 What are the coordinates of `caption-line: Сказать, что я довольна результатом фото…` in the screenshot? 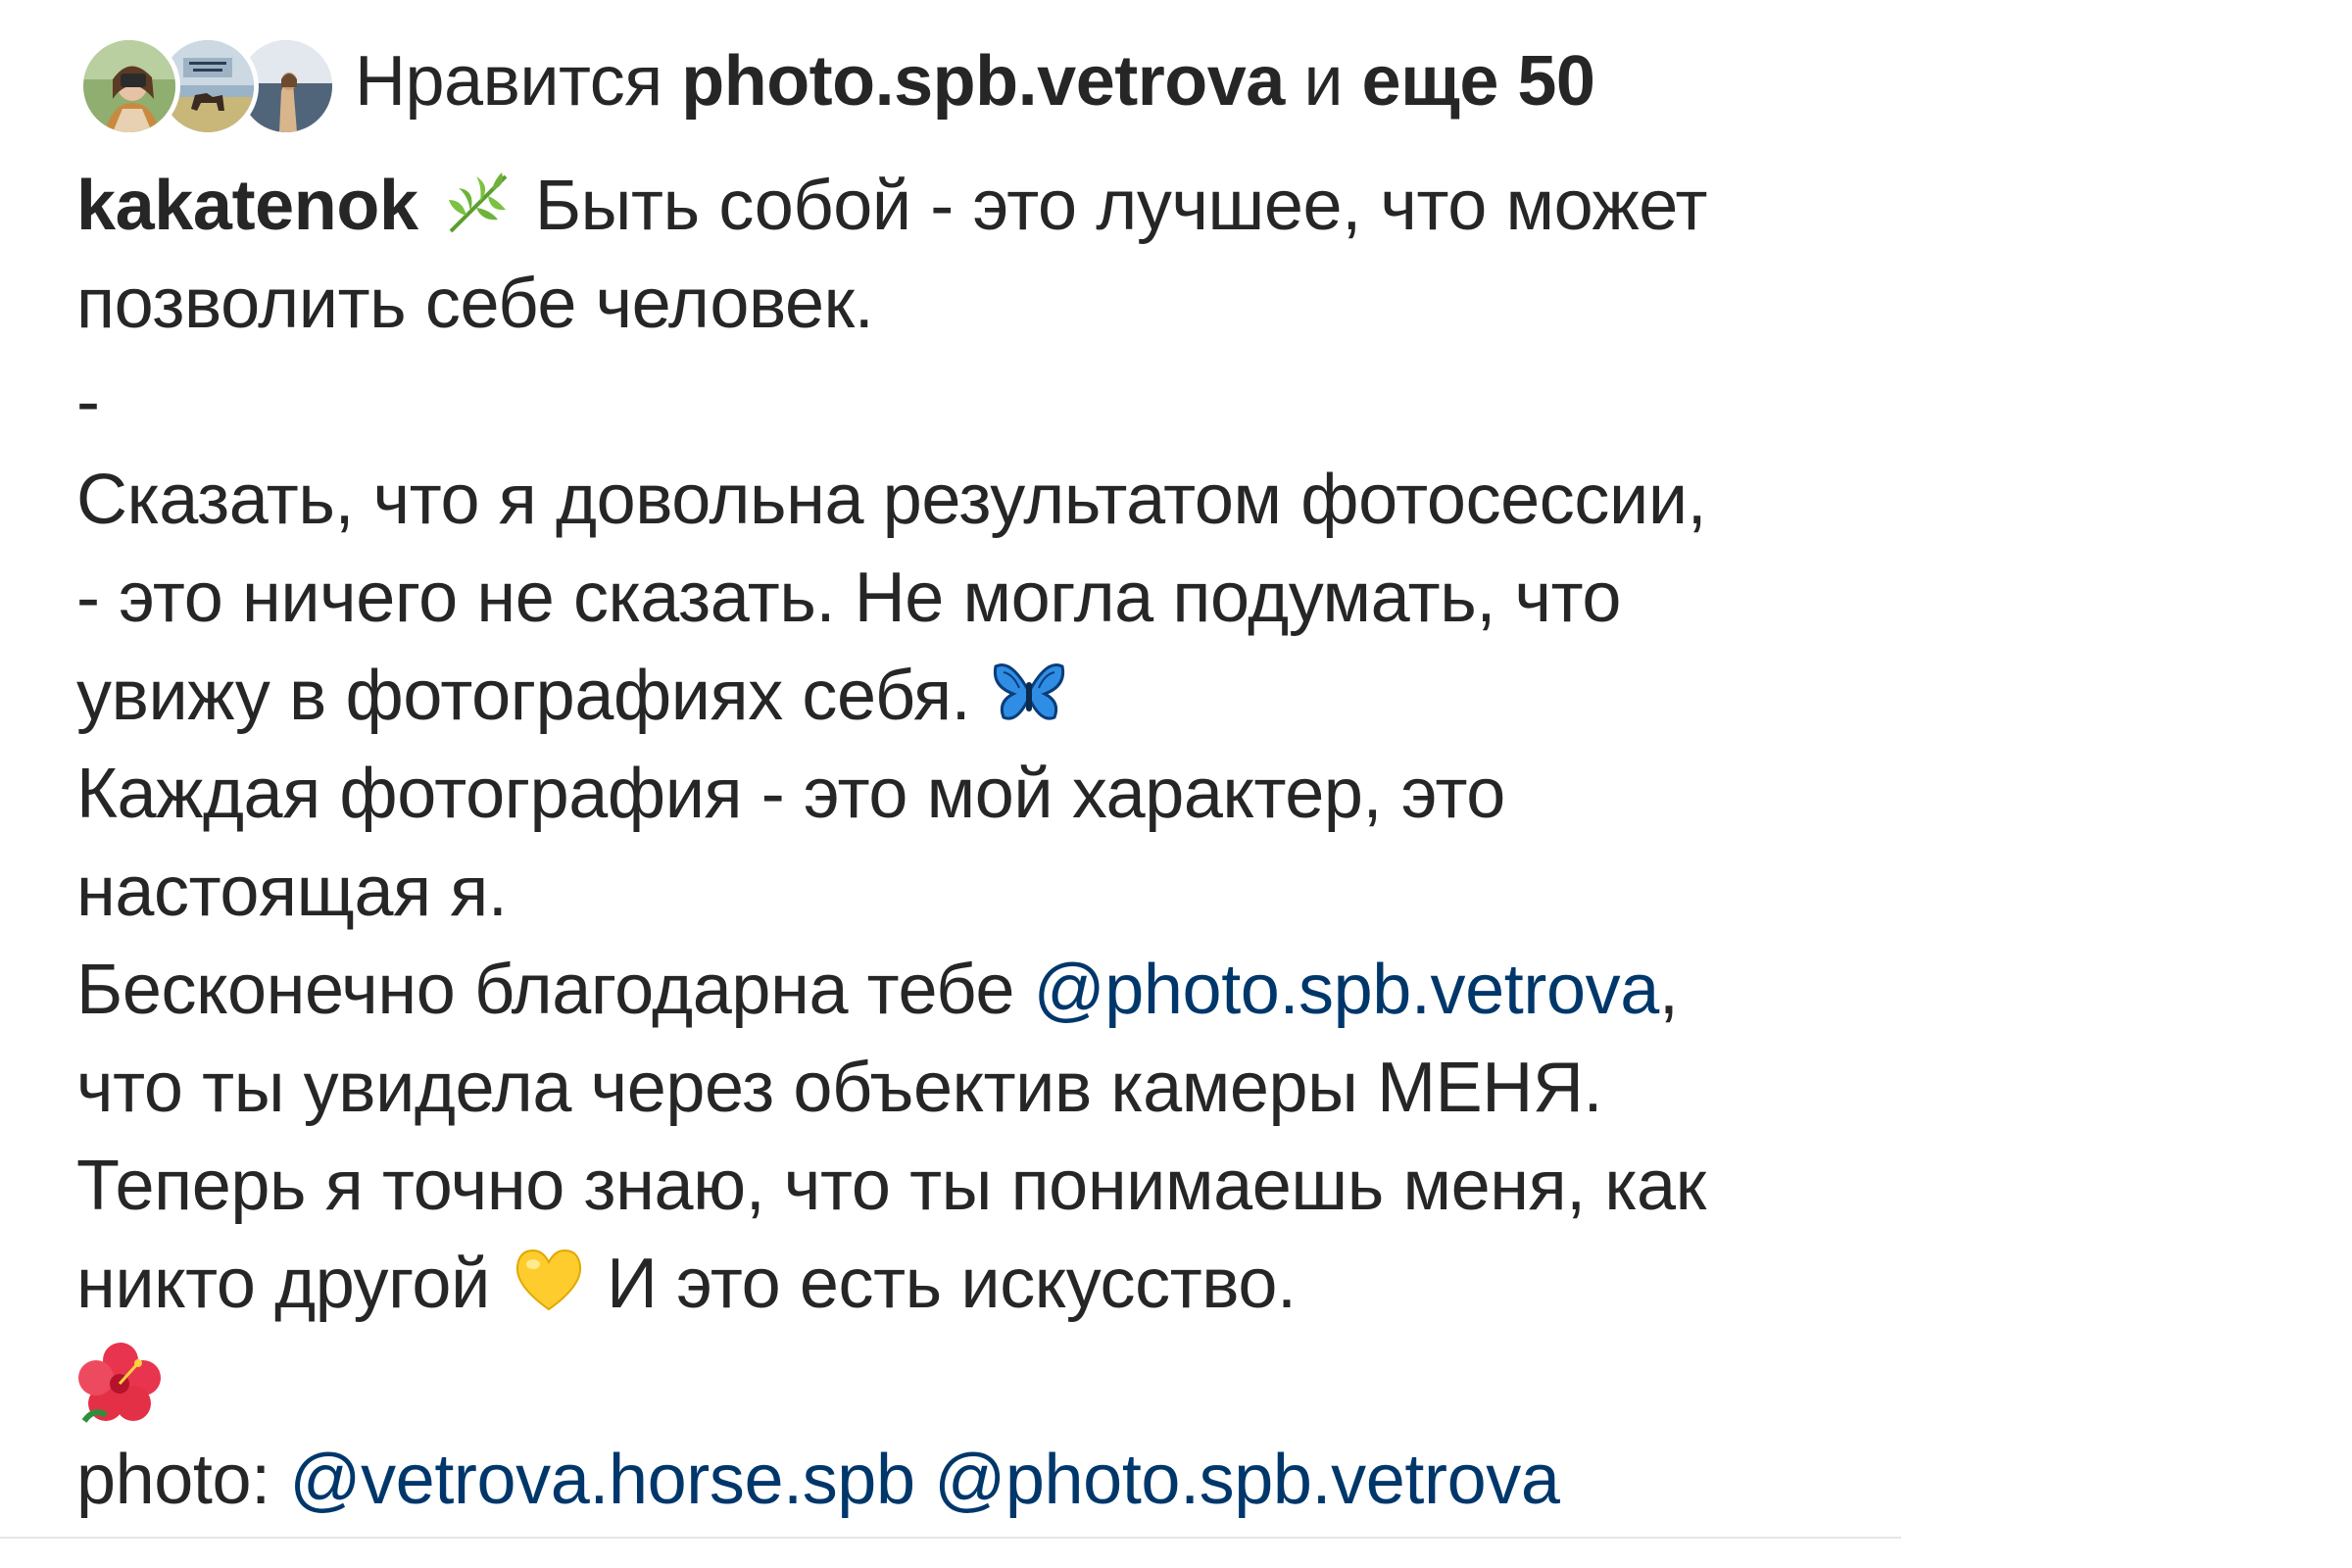 It's located at (891, 500).